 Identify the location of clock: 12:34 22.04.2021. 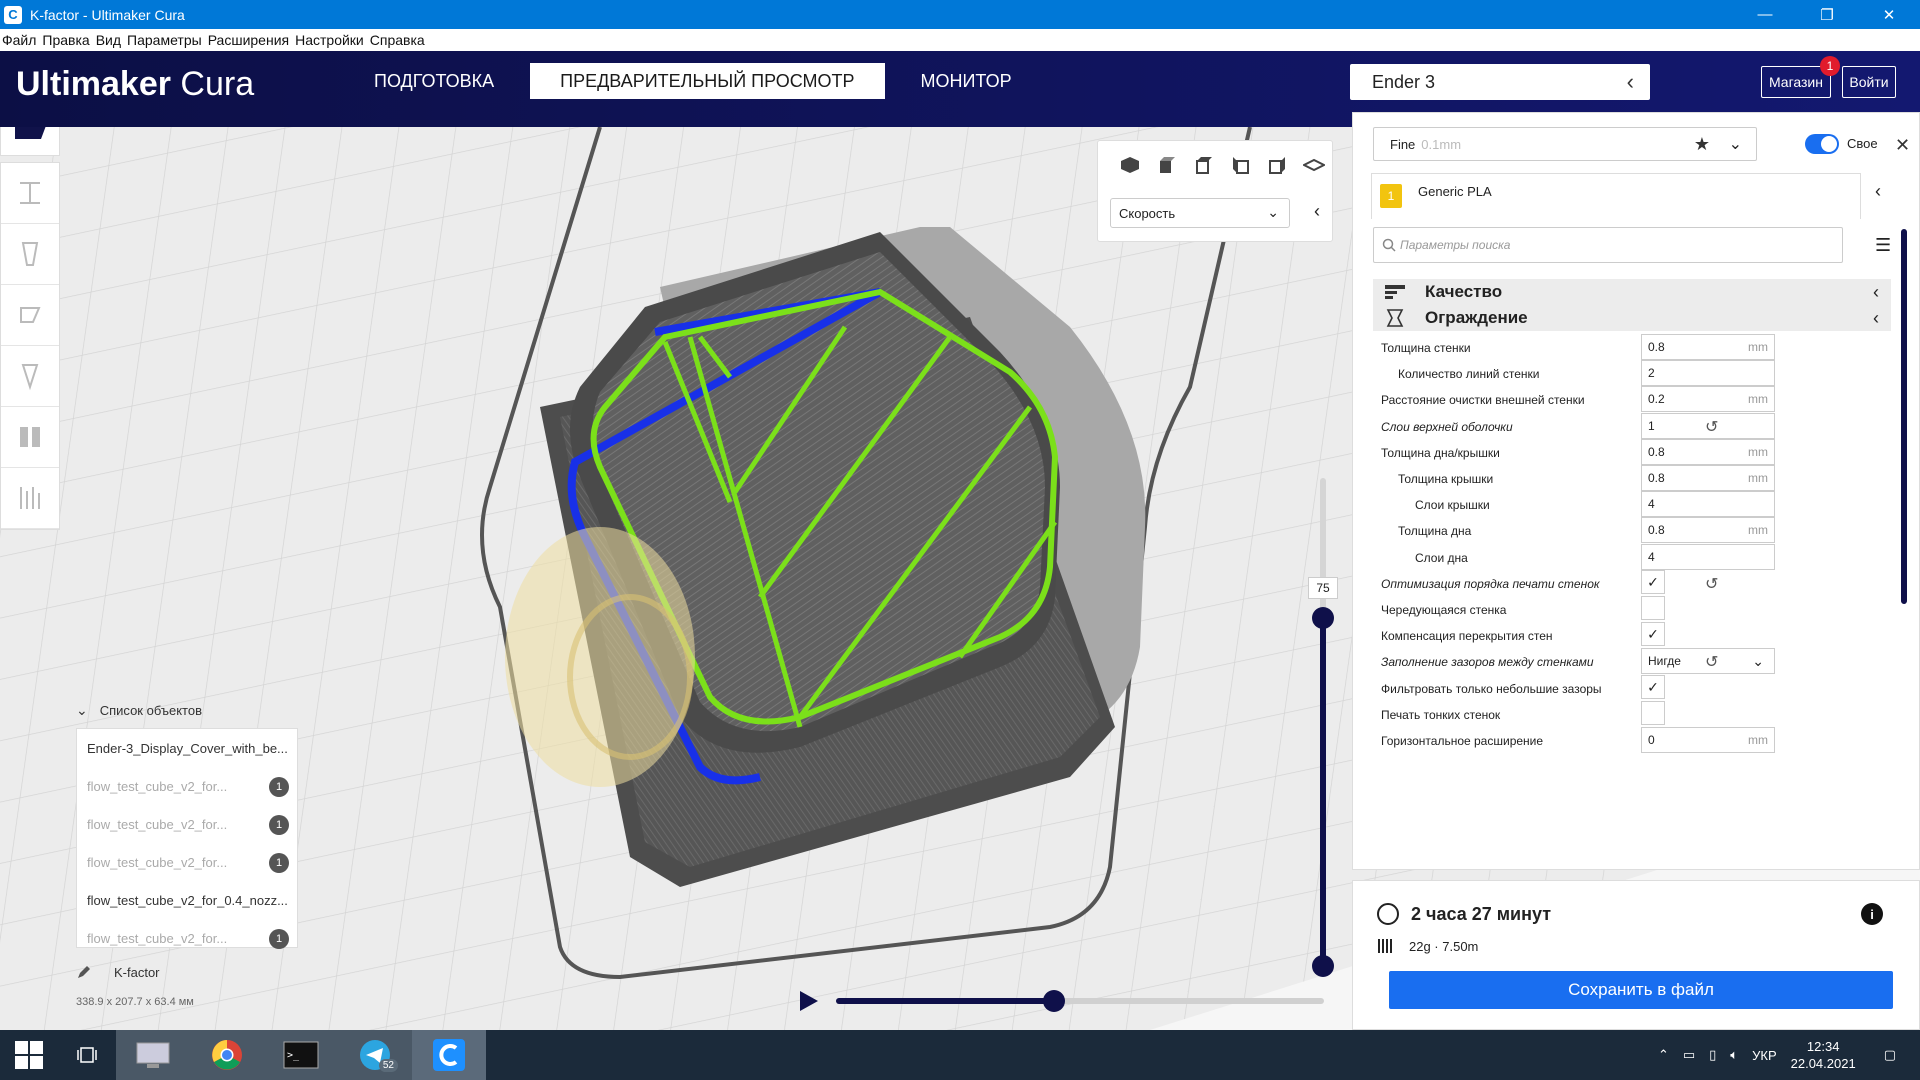
(1823, 1055).